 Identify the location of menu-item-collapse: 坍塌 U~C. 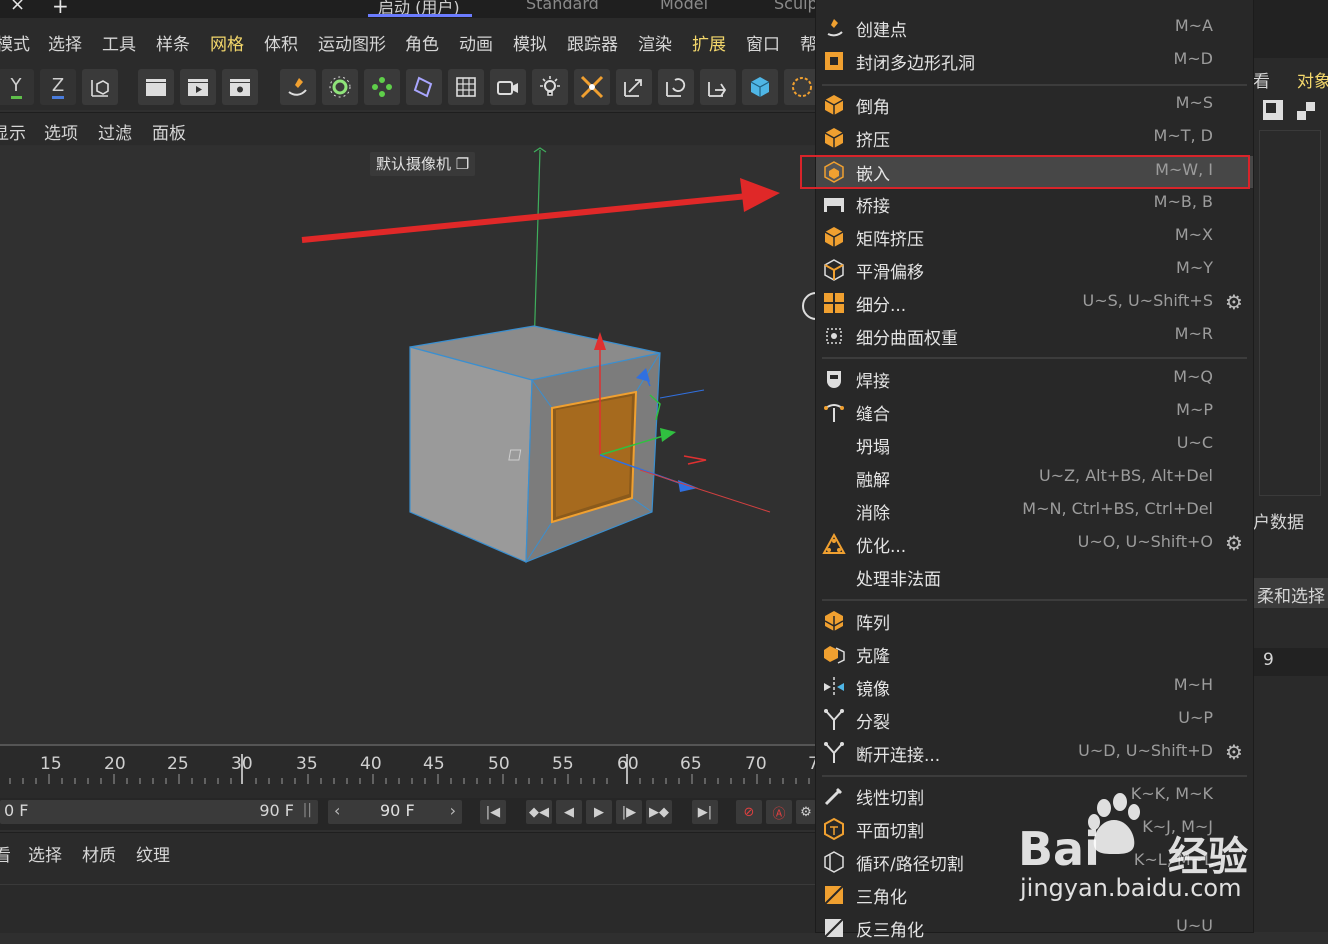
(1034, 445).